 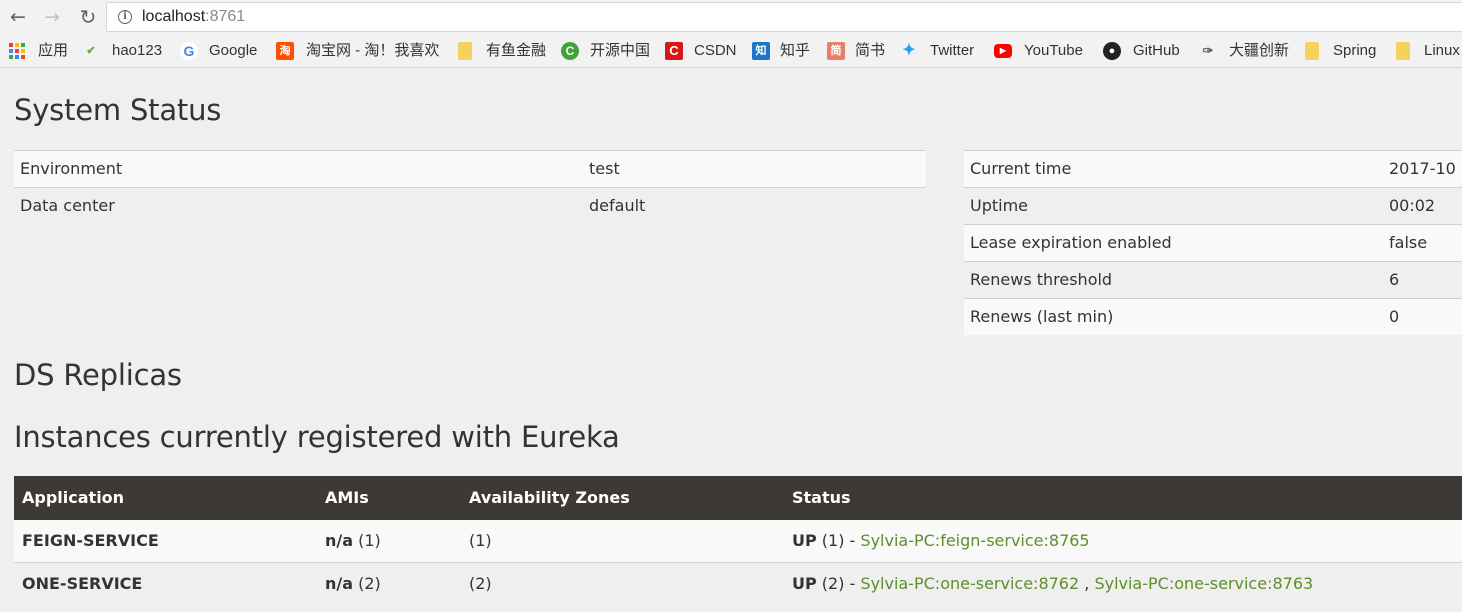 I want to click on status-row-renews-last-min: Renews (last min) 0, so click(x=1213, y=316).